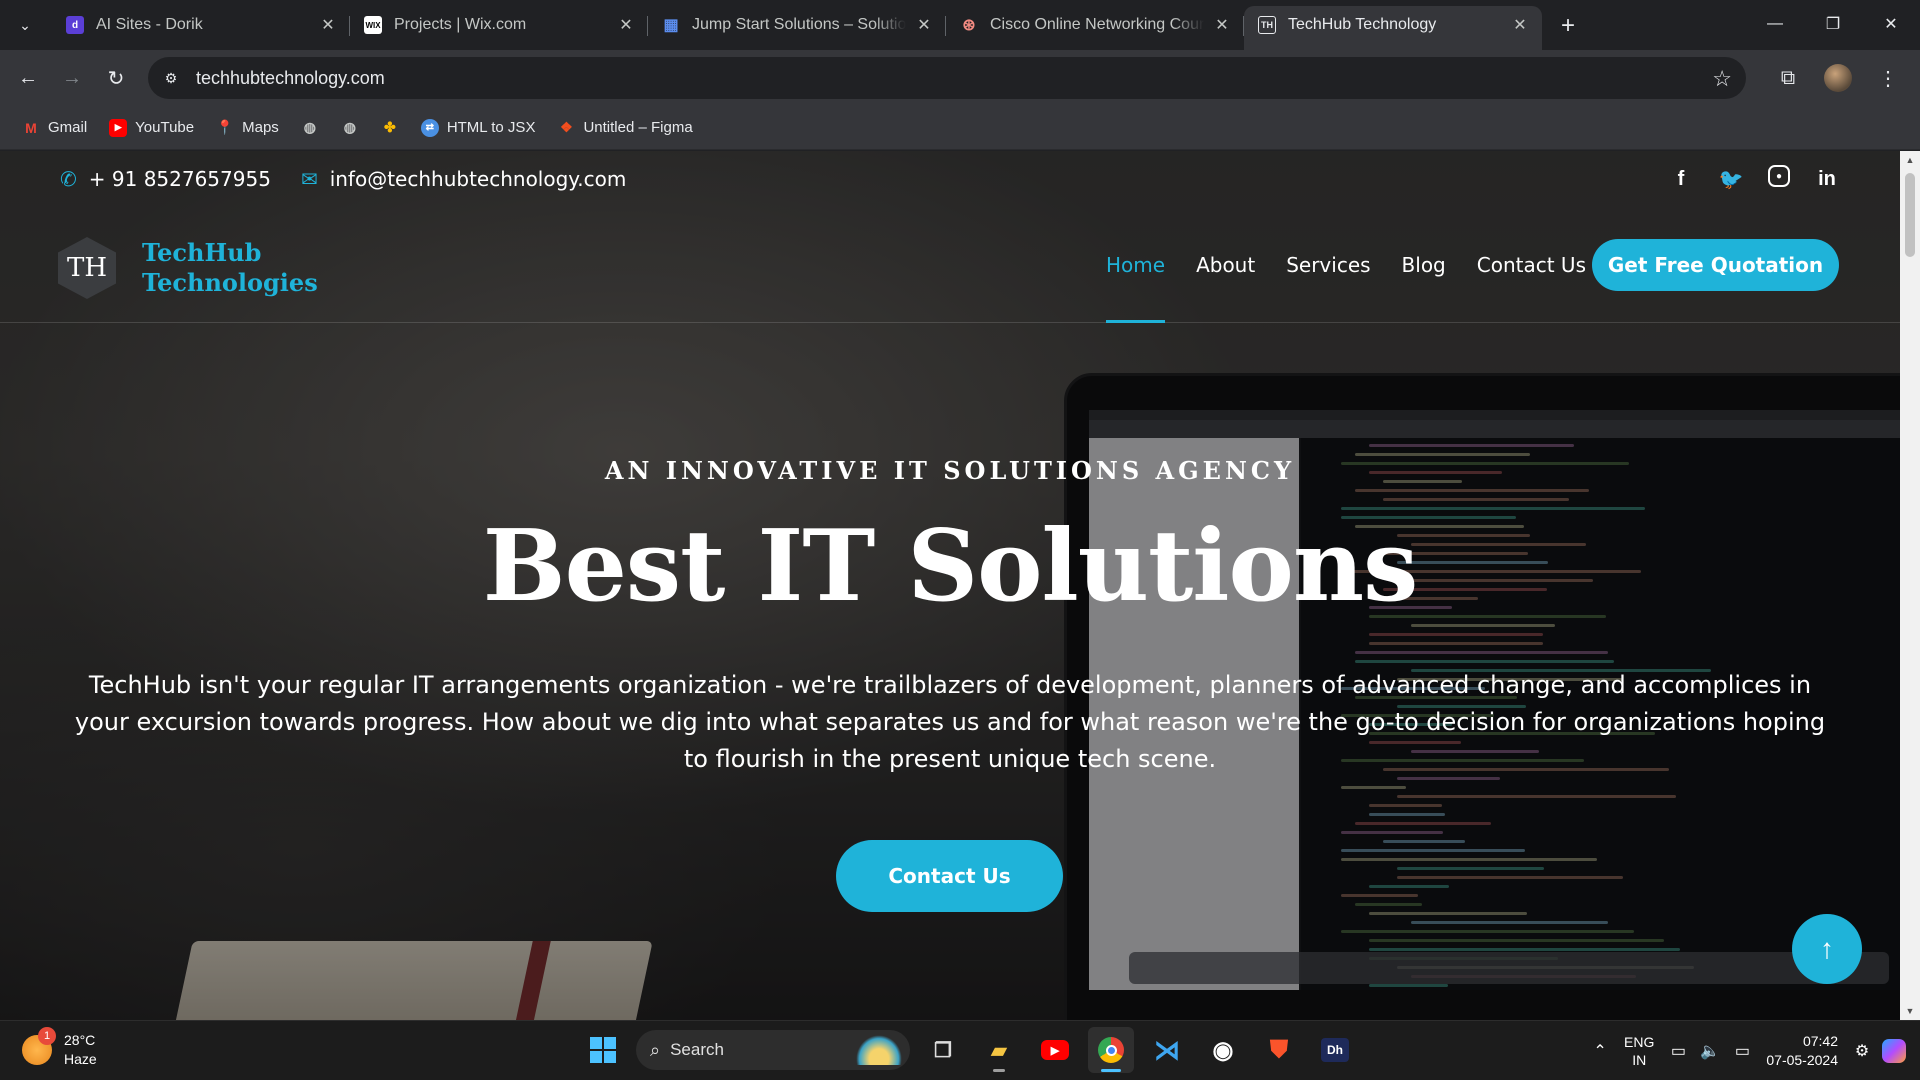 This screenshot has width=1920, height=1080. What do you see at coordinates (1722, 79) in the screenshot?
I see `bookmark-star-icon: ☆` at bounding box center [1722, 79].